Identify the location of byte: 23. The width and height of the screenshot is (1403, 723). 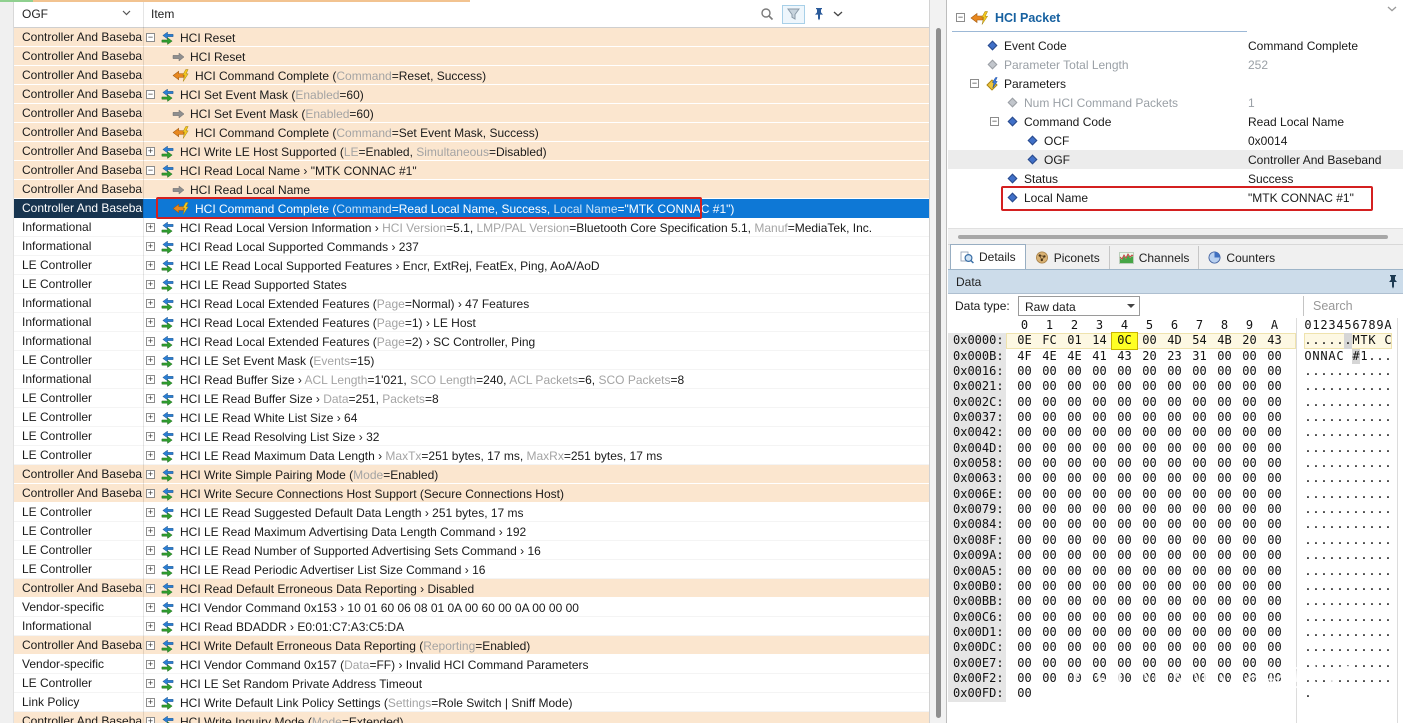
(1174, 356).